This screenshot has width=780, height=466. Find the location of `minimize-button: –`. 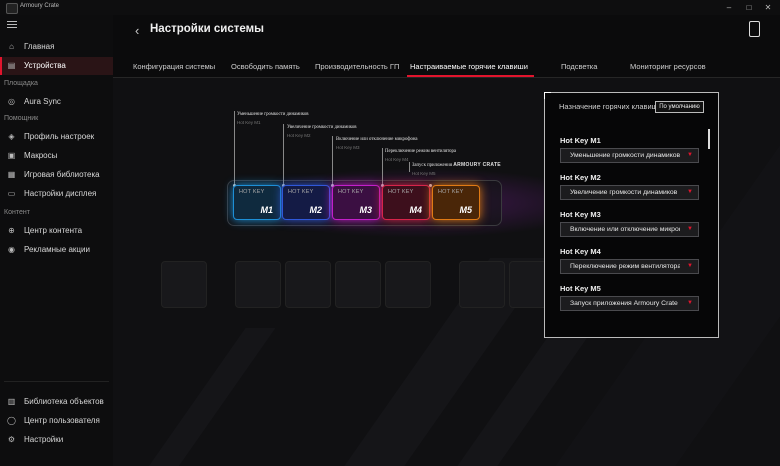

minimize-button: – is located at coordinates (729, 7).